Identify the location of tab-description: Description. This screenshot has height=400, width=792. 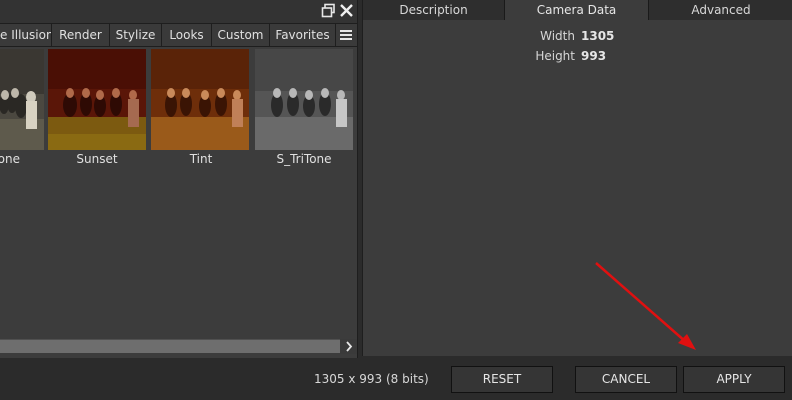
(434, 10).